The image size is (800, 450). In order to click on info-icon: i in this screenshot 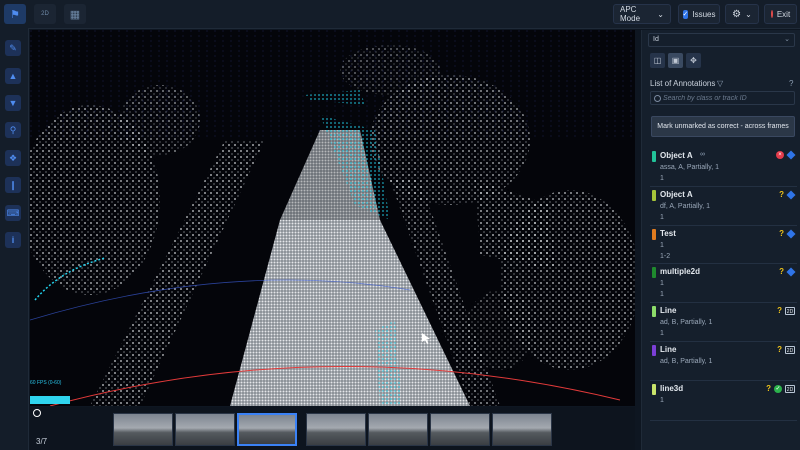, I will do `click(13, 240)`.